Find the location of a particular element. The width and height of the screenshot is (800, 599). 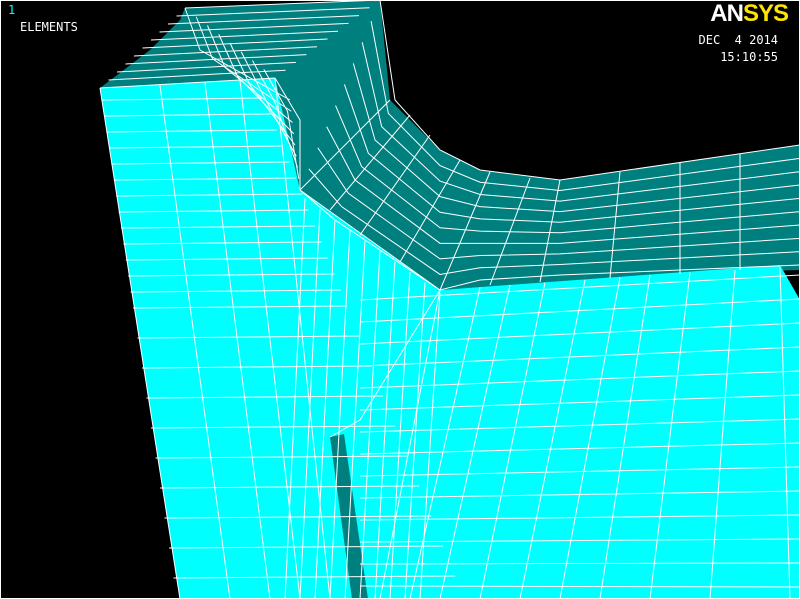

plot-time: 15:10:55 is located at coordinates (749, 57).